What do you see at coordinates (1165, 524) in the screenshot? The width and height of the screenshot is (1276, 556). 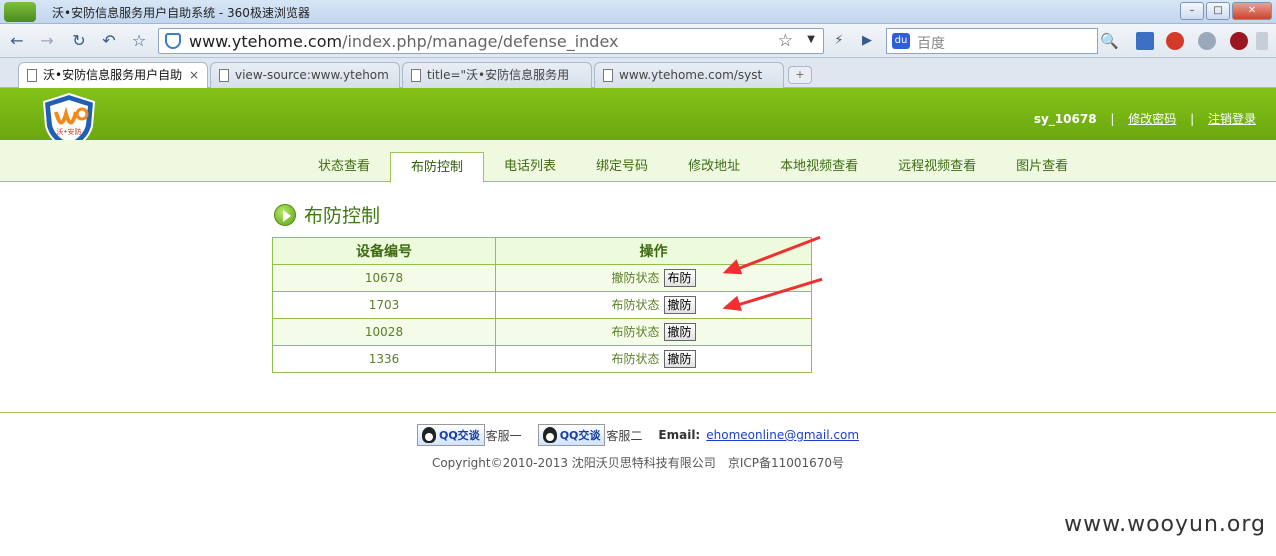 I see `watermark: www.wooyun.org` at bounding box center [1165, 524].